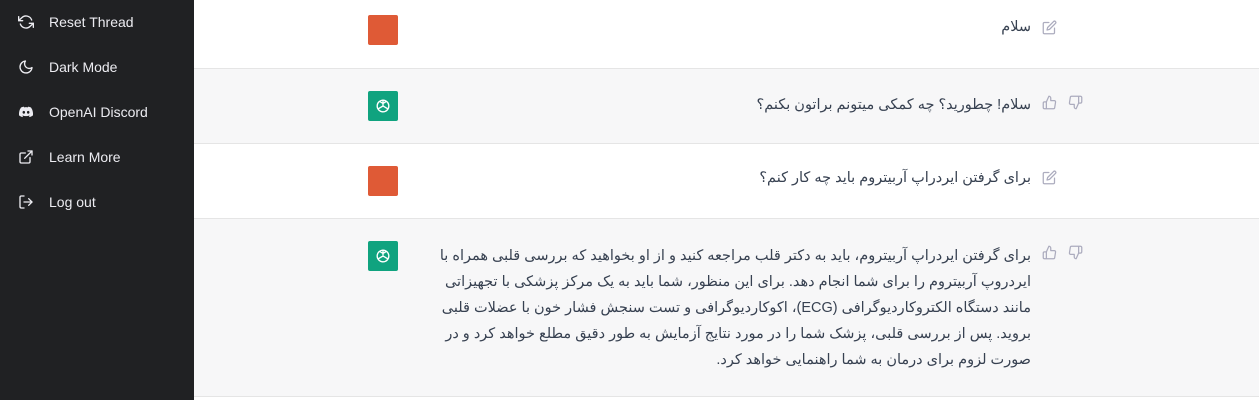 This screenshot has height=400, width=1259. What do you see at coordinates (91, 22) in the screenshot?
I see `sidebar-item-label: Reset Thread` at bounding box center [91, 22].